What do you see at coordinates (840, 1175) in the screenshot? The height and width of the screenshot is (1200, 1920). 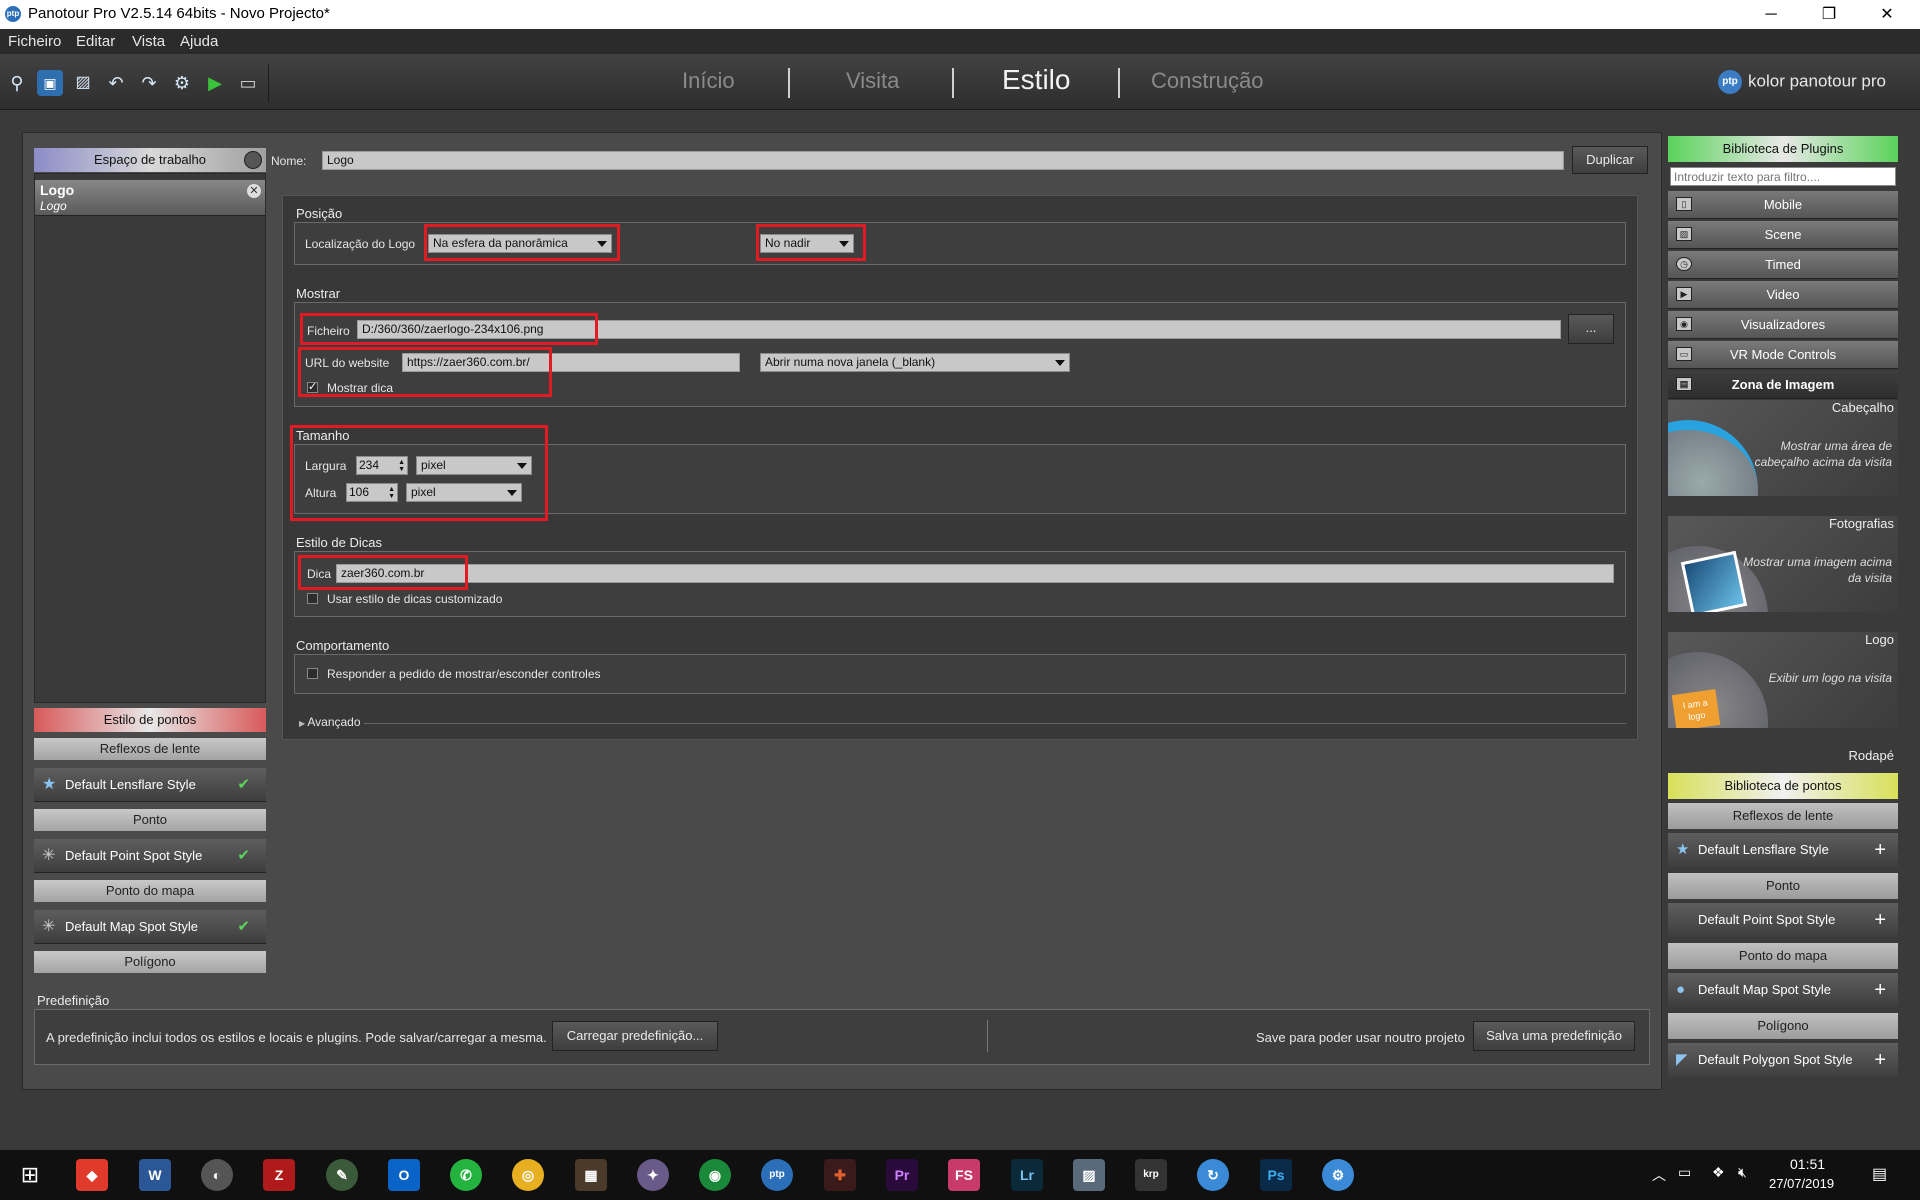 I see `app-icon: ✚` at bounding box center [840, 1175].